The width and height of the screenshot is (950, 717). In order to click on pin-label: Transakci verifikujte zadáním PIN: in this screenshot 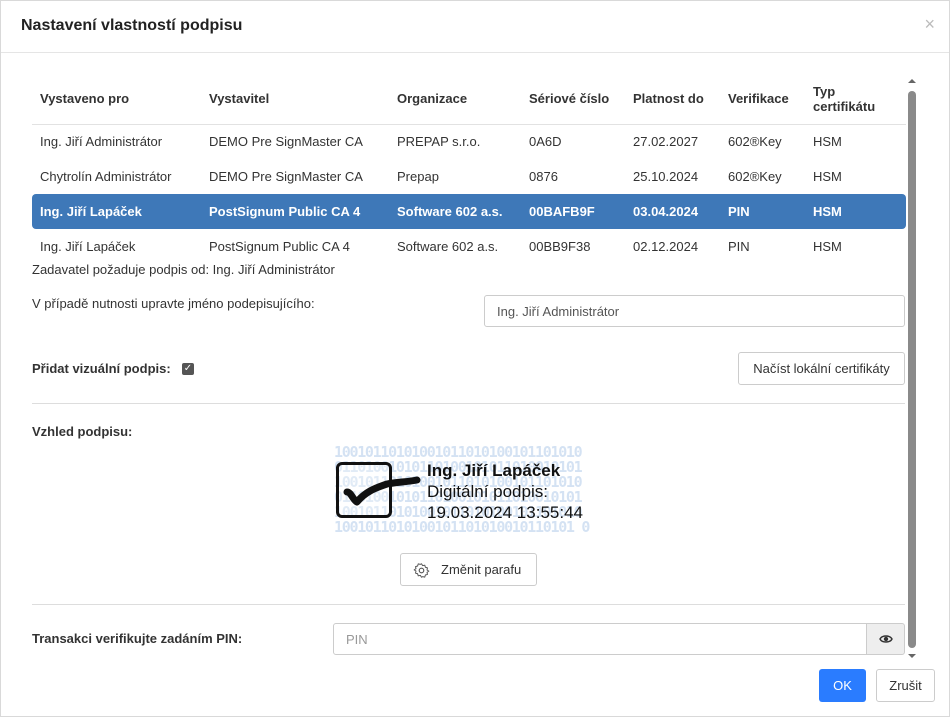, I will do `click(137, 638)`.